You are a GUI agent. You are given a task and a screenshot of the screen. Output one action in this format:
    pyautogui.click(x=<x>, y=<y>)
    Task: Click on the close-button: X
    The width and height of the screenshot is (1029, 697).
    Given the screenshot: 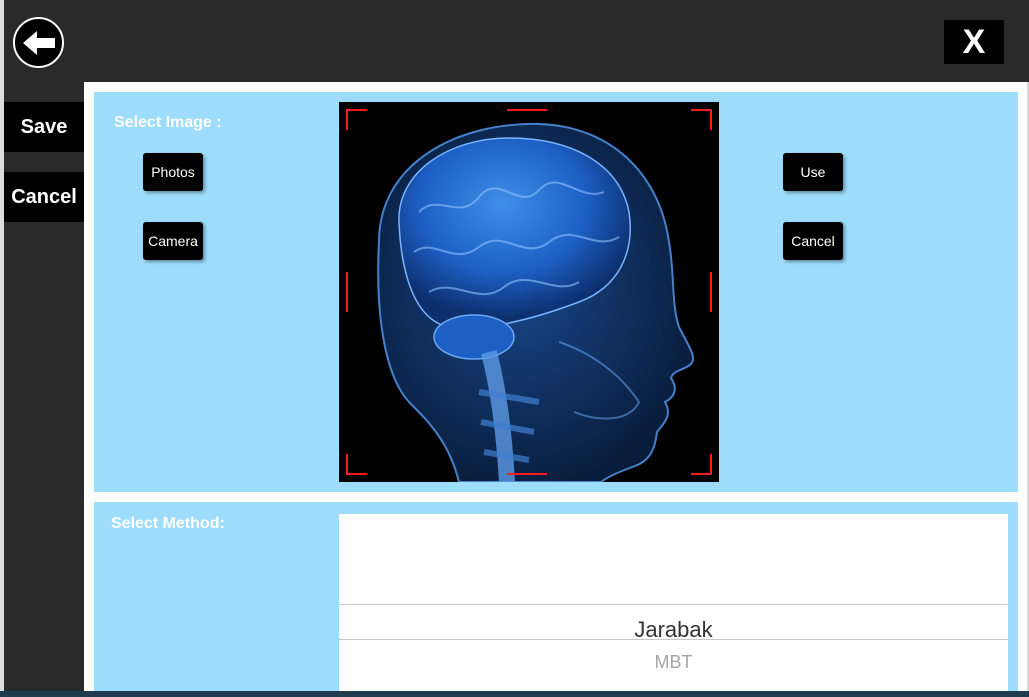 What is the action you would take?
    pyautogui.click(x=974, y=42)
    